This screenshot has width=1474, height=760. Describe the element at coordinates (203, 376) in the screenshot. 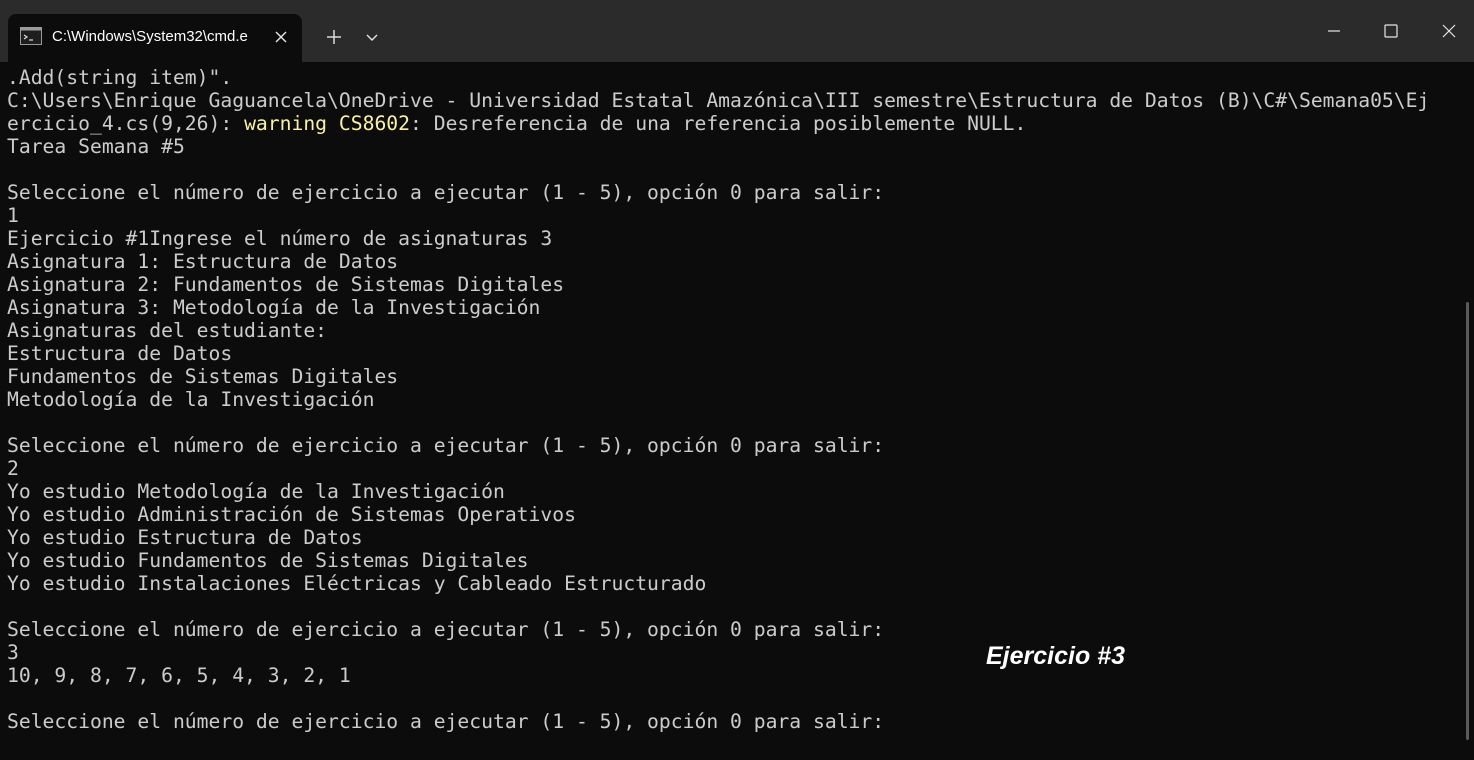

I see `console-line: Fundamentos de Sistemas Digitales` at that location.